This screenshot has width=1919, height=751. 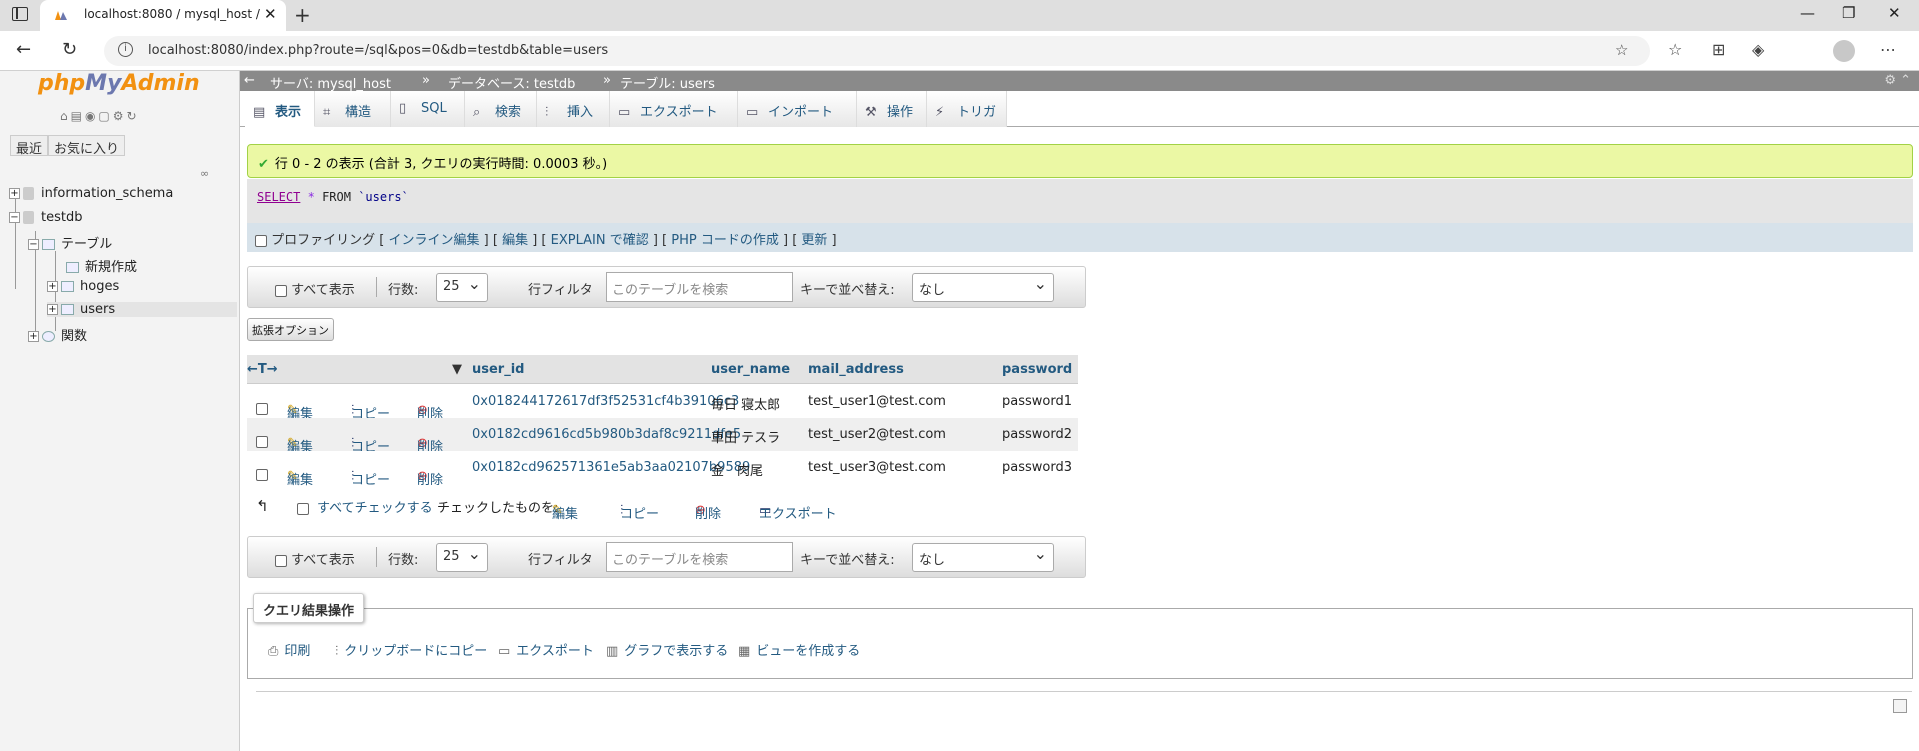 What do you see at coordinates (892, 109) in the screenshot?
I see `tab-operations: ⚒ 操作` at bounding box center [892, 109].